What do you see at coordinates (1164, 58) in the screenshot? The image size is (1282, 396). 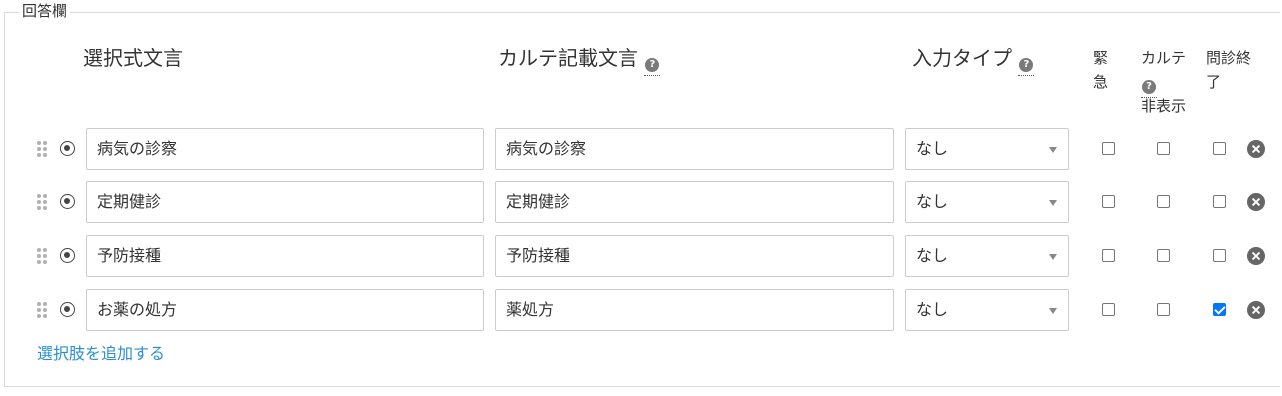 I see `header-chart-hidden-line1: カルテ` at bounding box center [1164, 58].